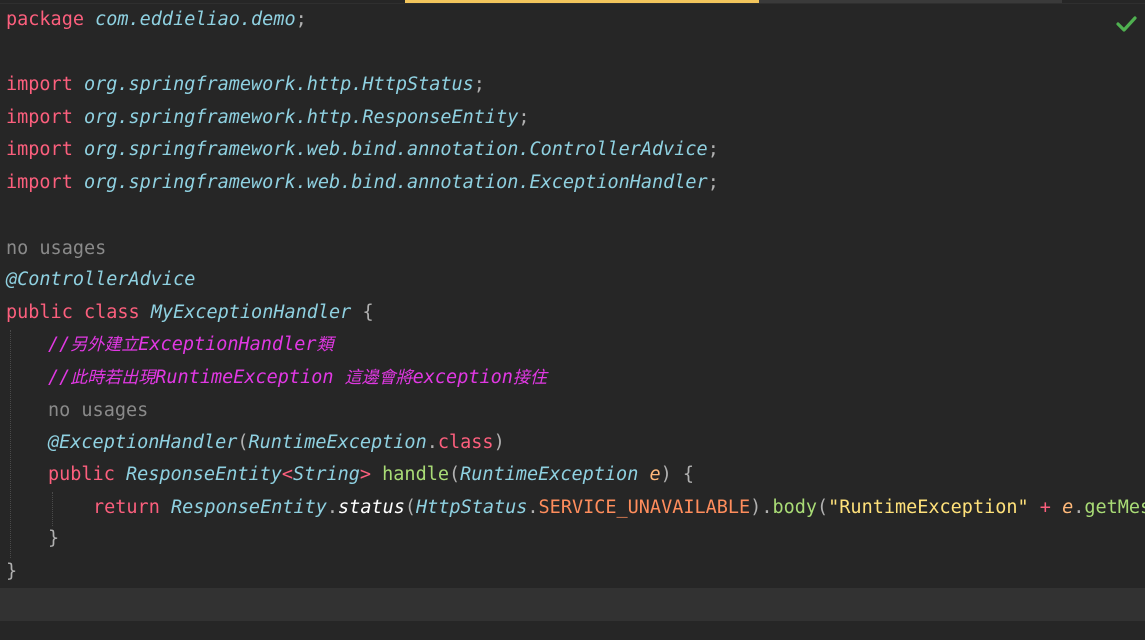 The image size is (1145, 640). What do you see at coordinates (113, 378) in the screenshot?
I see `comment-text: 此時若出現` at bounding box center [113, 378].